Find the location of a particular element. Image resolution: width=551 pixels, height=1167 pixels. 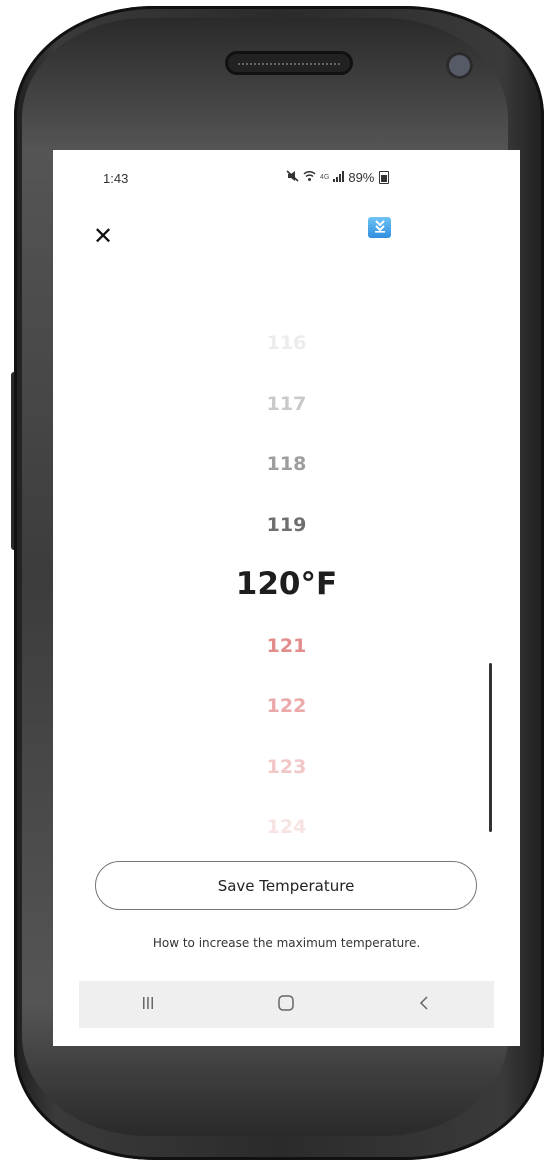

speaker-grille is located at coordinates (289, 63).